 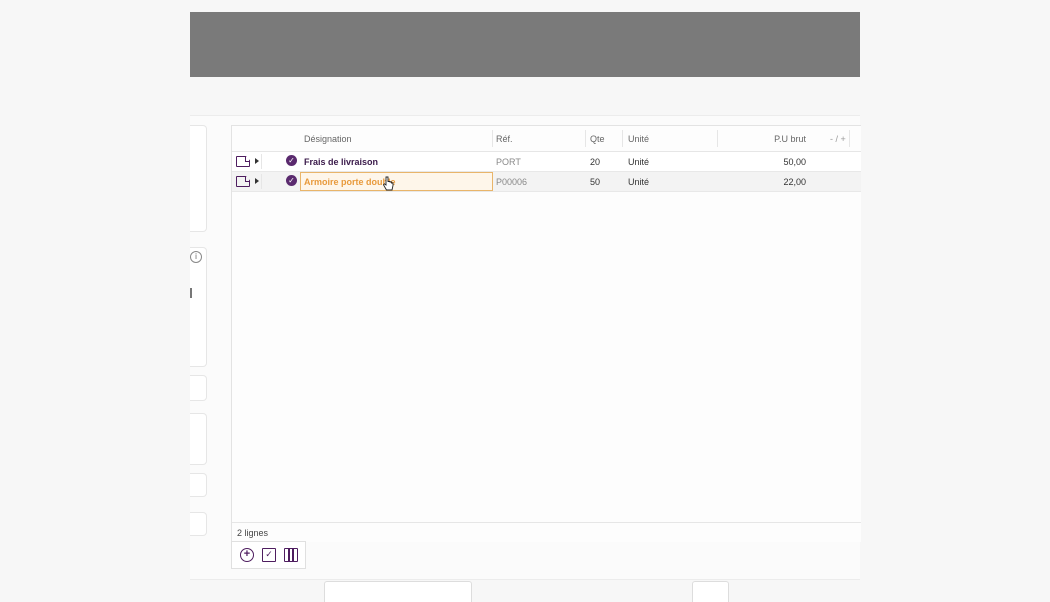 What do you see at coordinates (779, 139) in the screenshot?
I see `col-header-pu-brut: P.U brut` at bounding box center [779, 139].